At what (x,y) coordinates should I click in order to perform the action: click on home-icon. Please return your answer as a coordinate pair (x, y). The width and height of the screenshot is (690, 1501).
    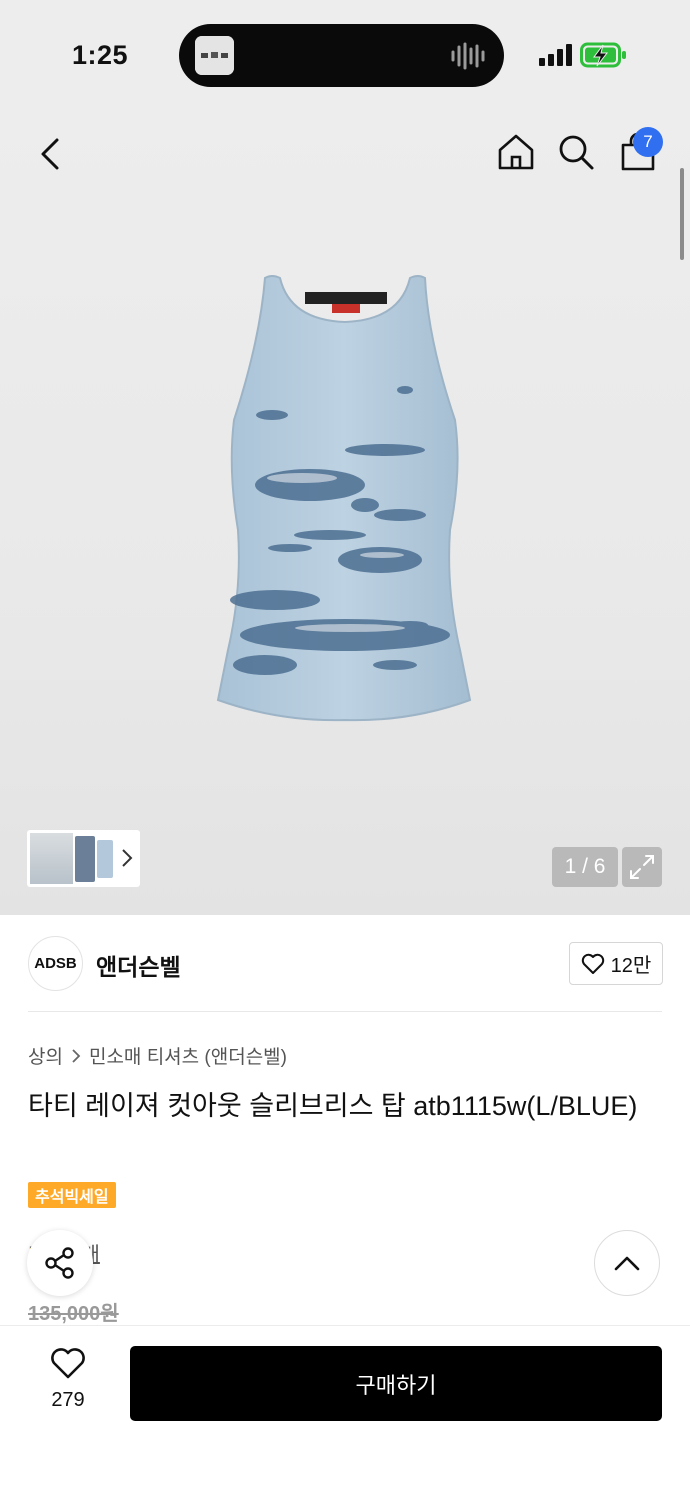
    Looking at the image, I should click on (516, 152).